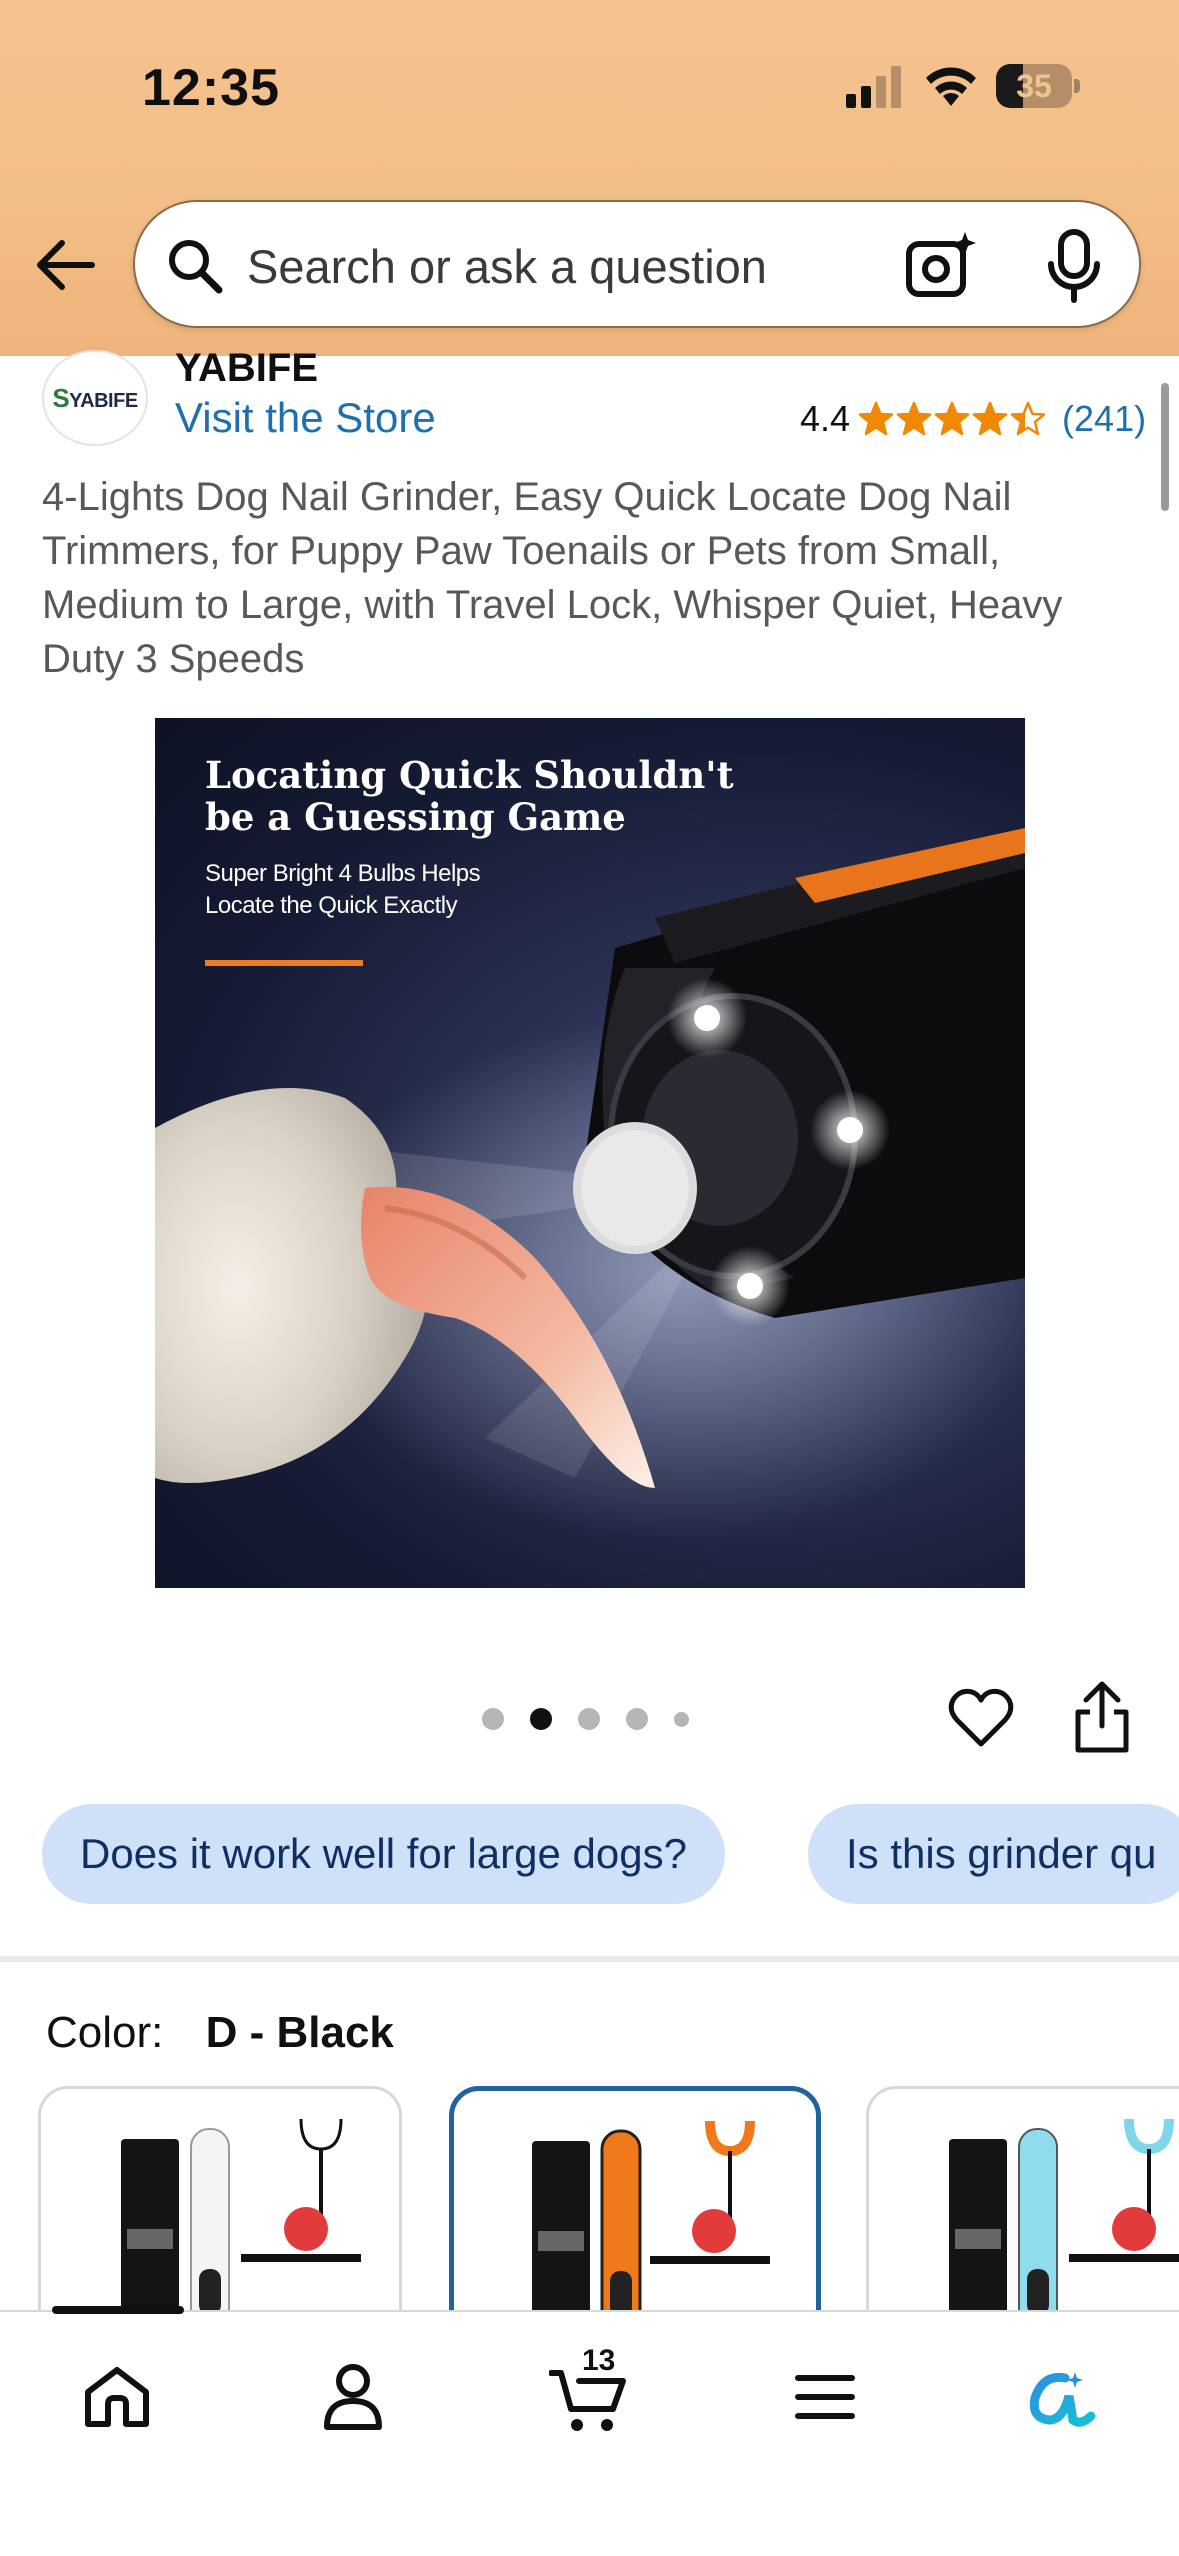 This screenshot has height=2556, width=1179. Describe the element at coordinates (305, 418) in the screenshot. I see `visit-store-link: Visit the Store` at that location.